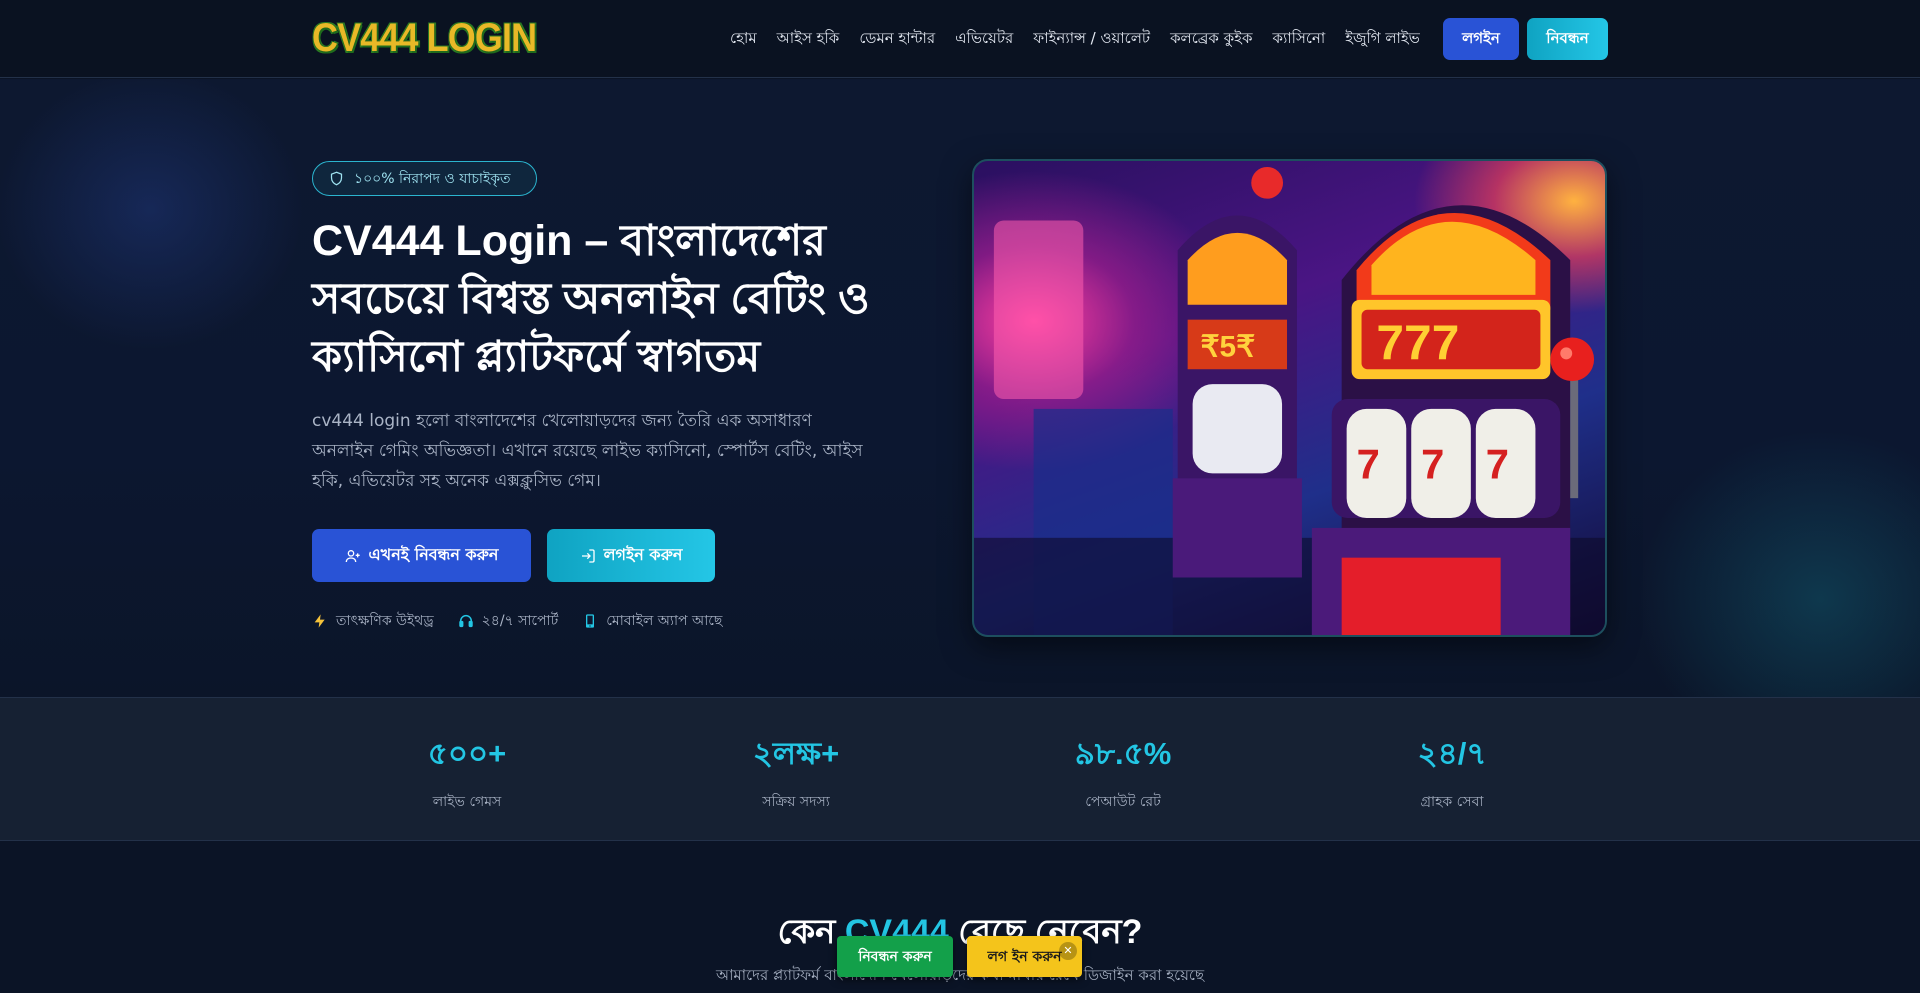 The width and height of the screenshot is (1920, 993). What do you see at coordinates (960, 934) in the screenshot?
I see `why-choose-title: কেন CV444 বেছে নেবেন?` at bounding box center [960, 934].